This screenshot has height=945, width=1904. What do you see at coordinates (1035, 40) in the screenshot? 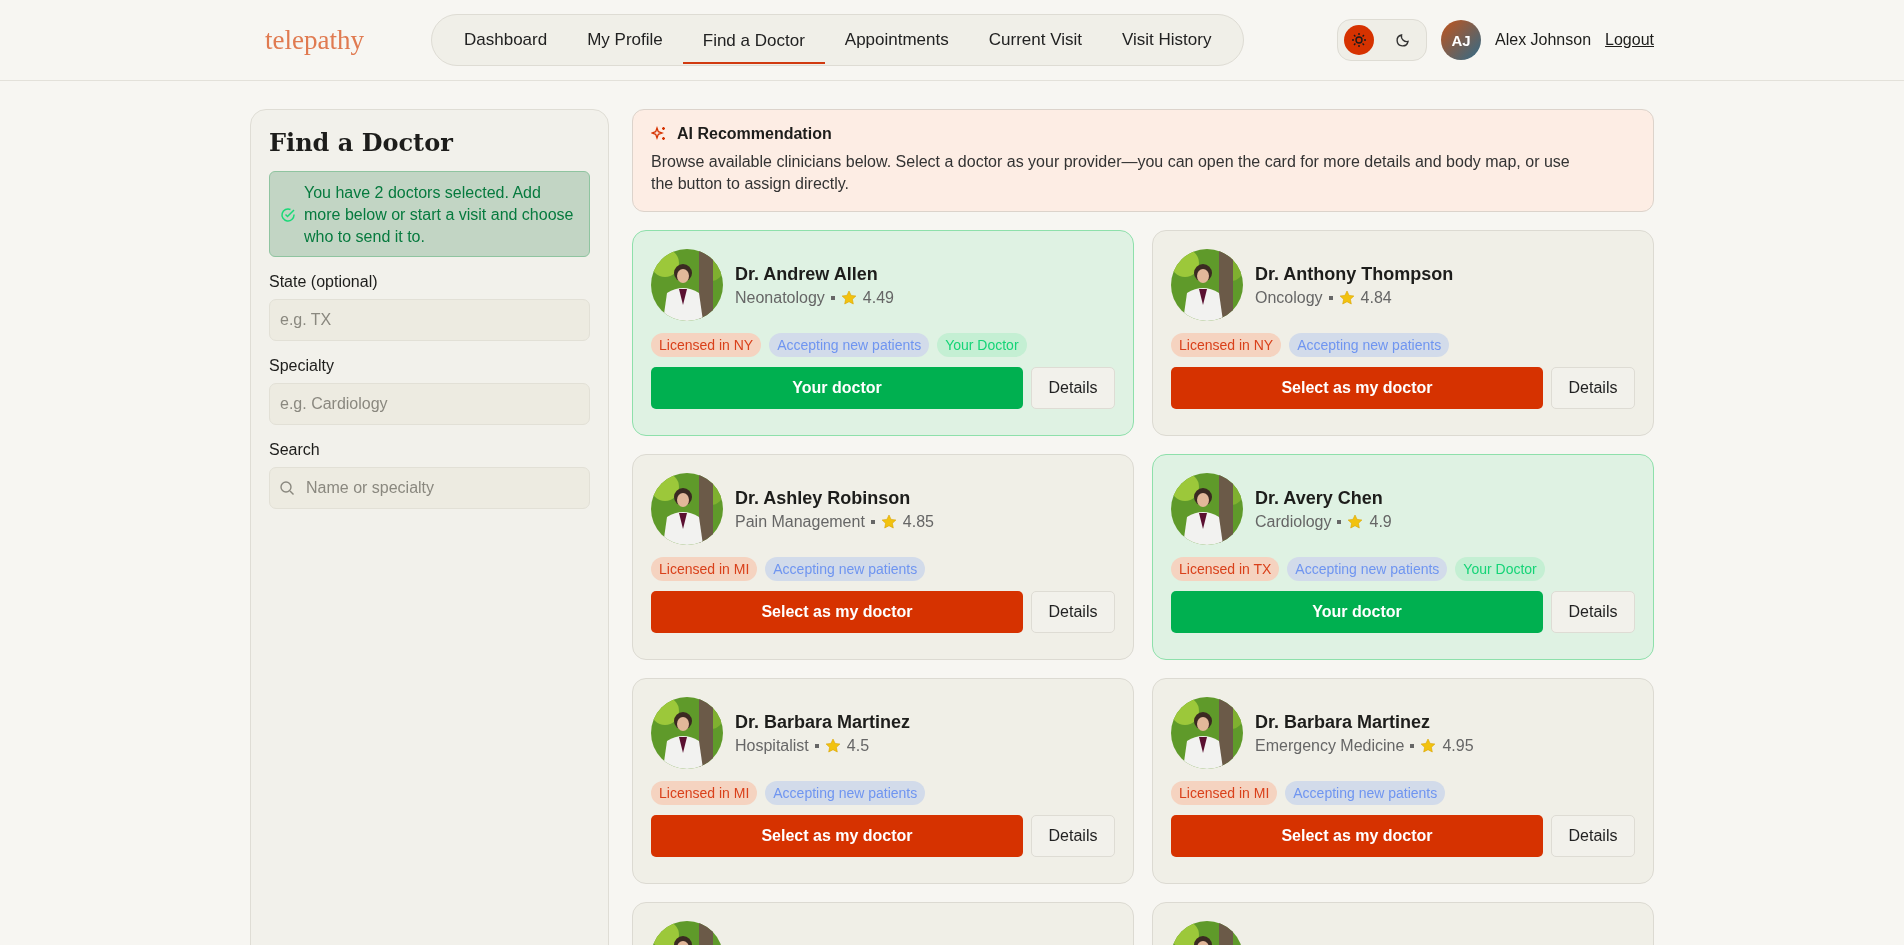
I see `nav-tab: Current Visit` at bounding box center [1035, 40].